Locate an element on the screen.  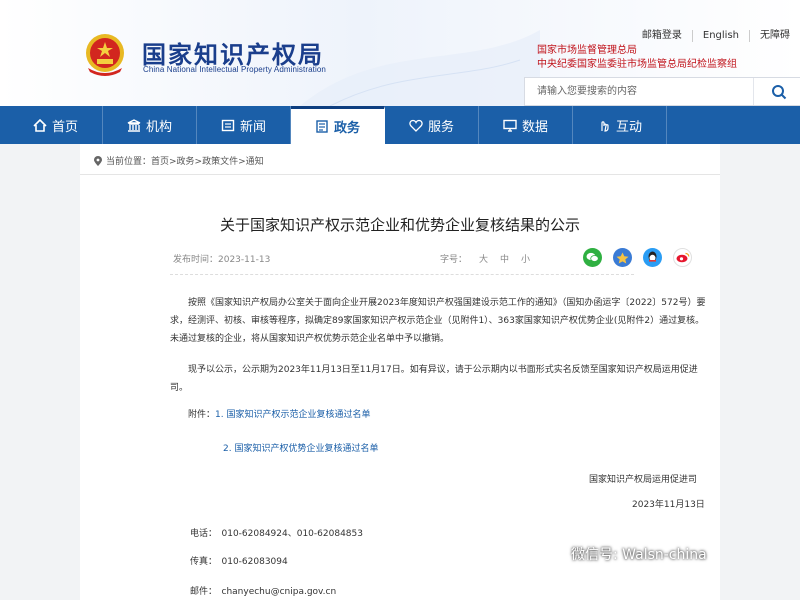
nav-item-news: 新闻 is located at coordinates (244, 125).